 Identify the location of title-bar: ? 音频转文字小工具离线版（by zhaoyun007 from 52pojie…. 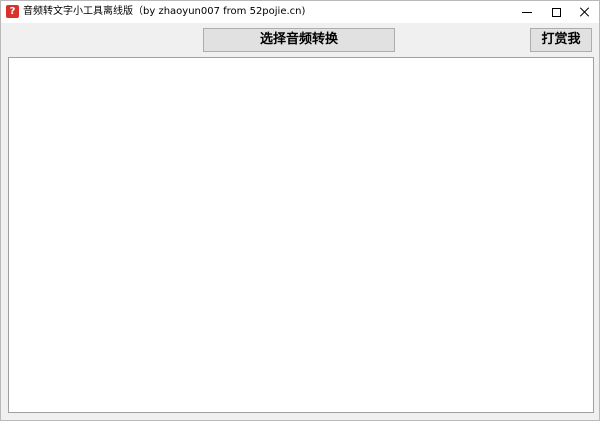
(300, 12).